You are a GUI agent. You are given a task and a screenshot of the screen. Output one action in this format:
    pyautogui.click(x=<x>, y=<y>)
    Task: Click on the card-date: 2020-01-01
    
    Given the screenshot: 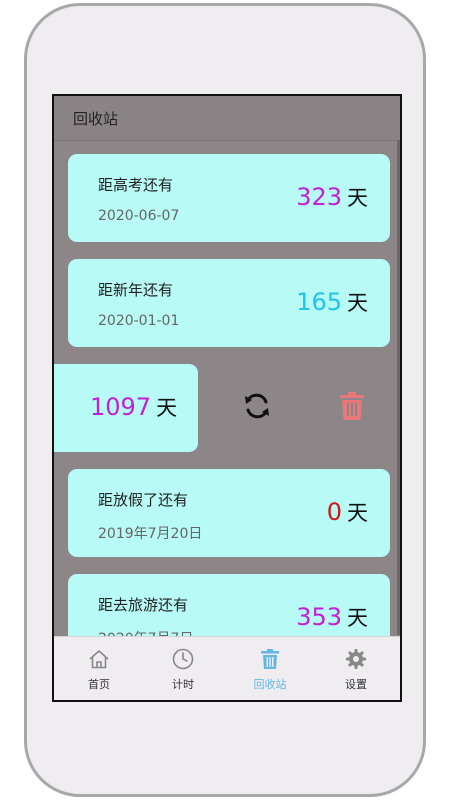 What is the action you would take?
    pyautogui.click(x=139, y=321)
    